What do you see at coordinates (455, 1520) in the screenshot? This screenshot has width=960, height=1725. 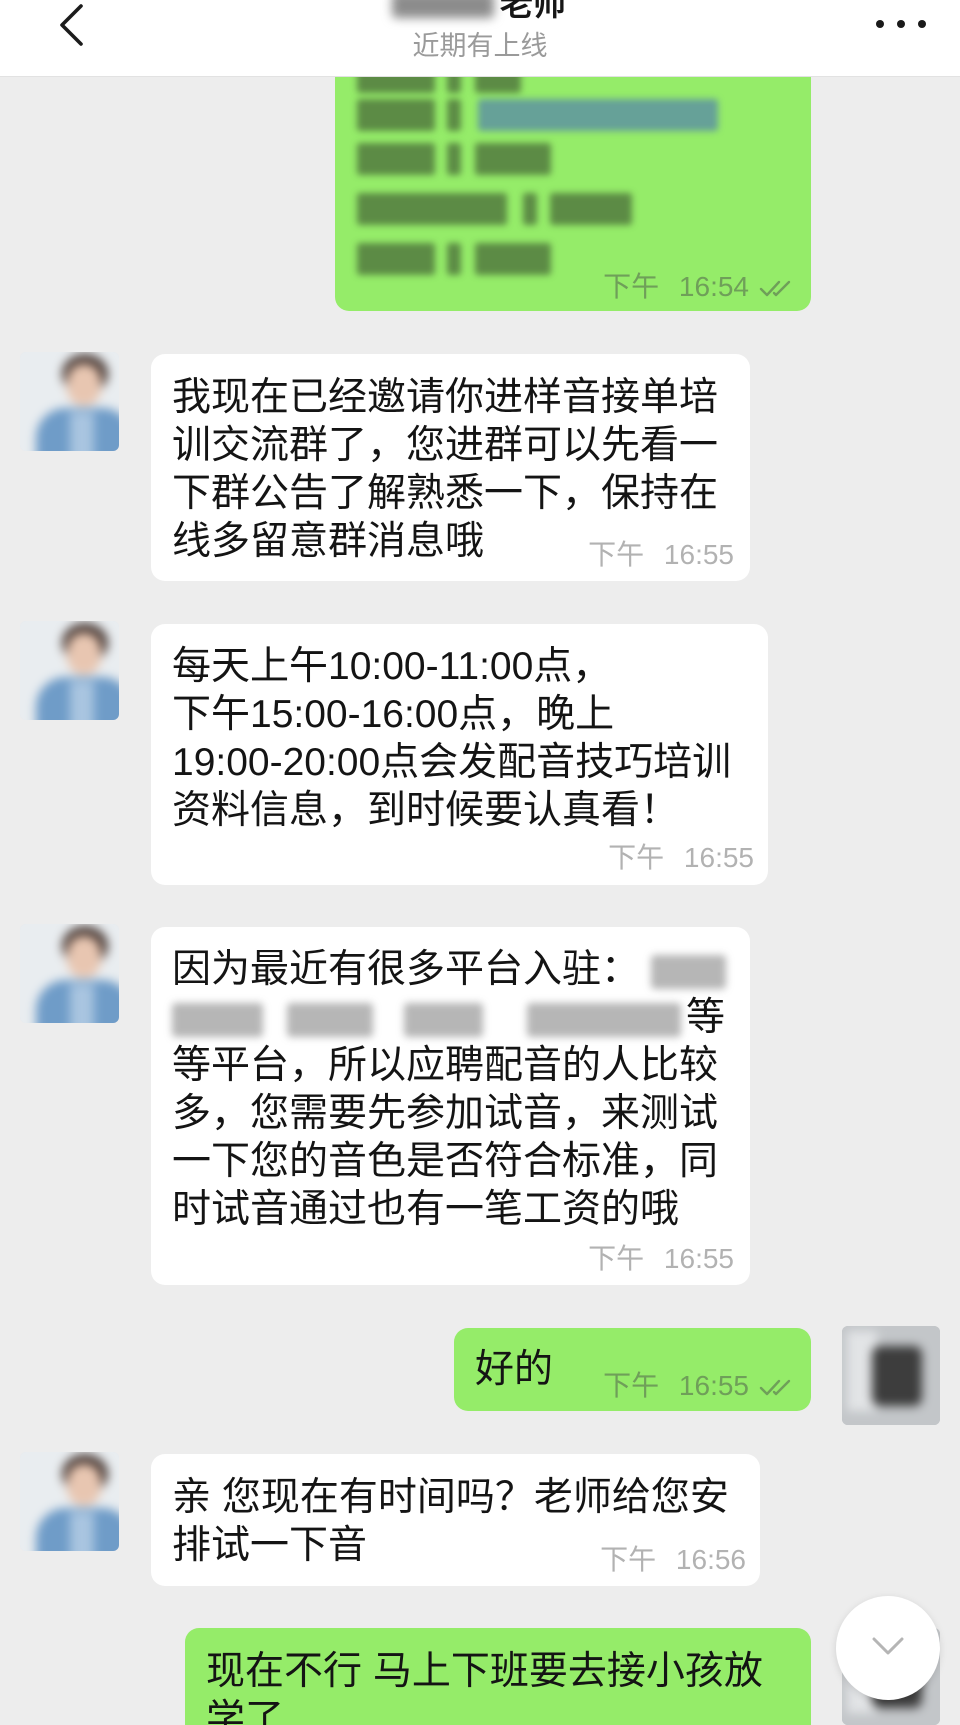 I see `message-bubble-received: 亲 您现在有时间吗？老师给您安 排试一下音 下午 16:56` at bounding box center [455, 1520].